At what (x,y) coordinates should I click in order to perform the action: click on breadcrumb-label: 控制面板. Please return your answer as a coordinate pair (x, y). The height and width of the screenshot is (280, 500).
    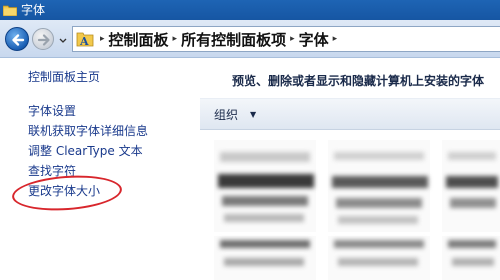
    Looking at the image, I should click on (138, 39).